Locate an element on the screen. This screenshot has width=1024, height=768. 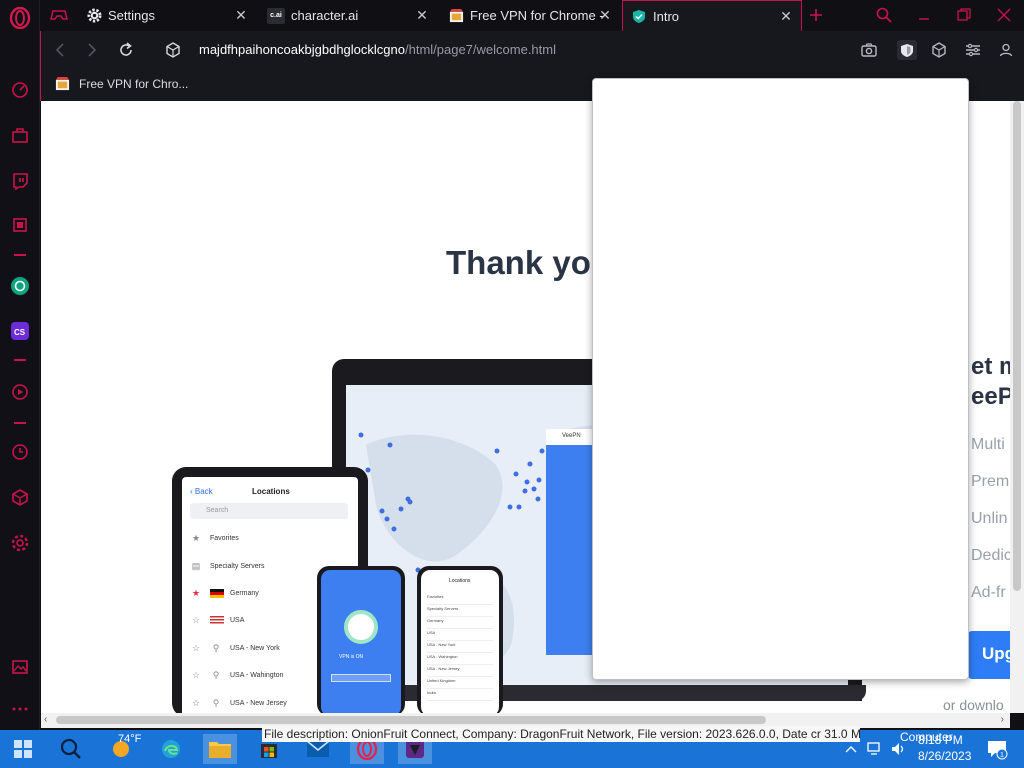
tab-character-ai: c.ai character.ai ✕ is located at coordinates (348, 15).